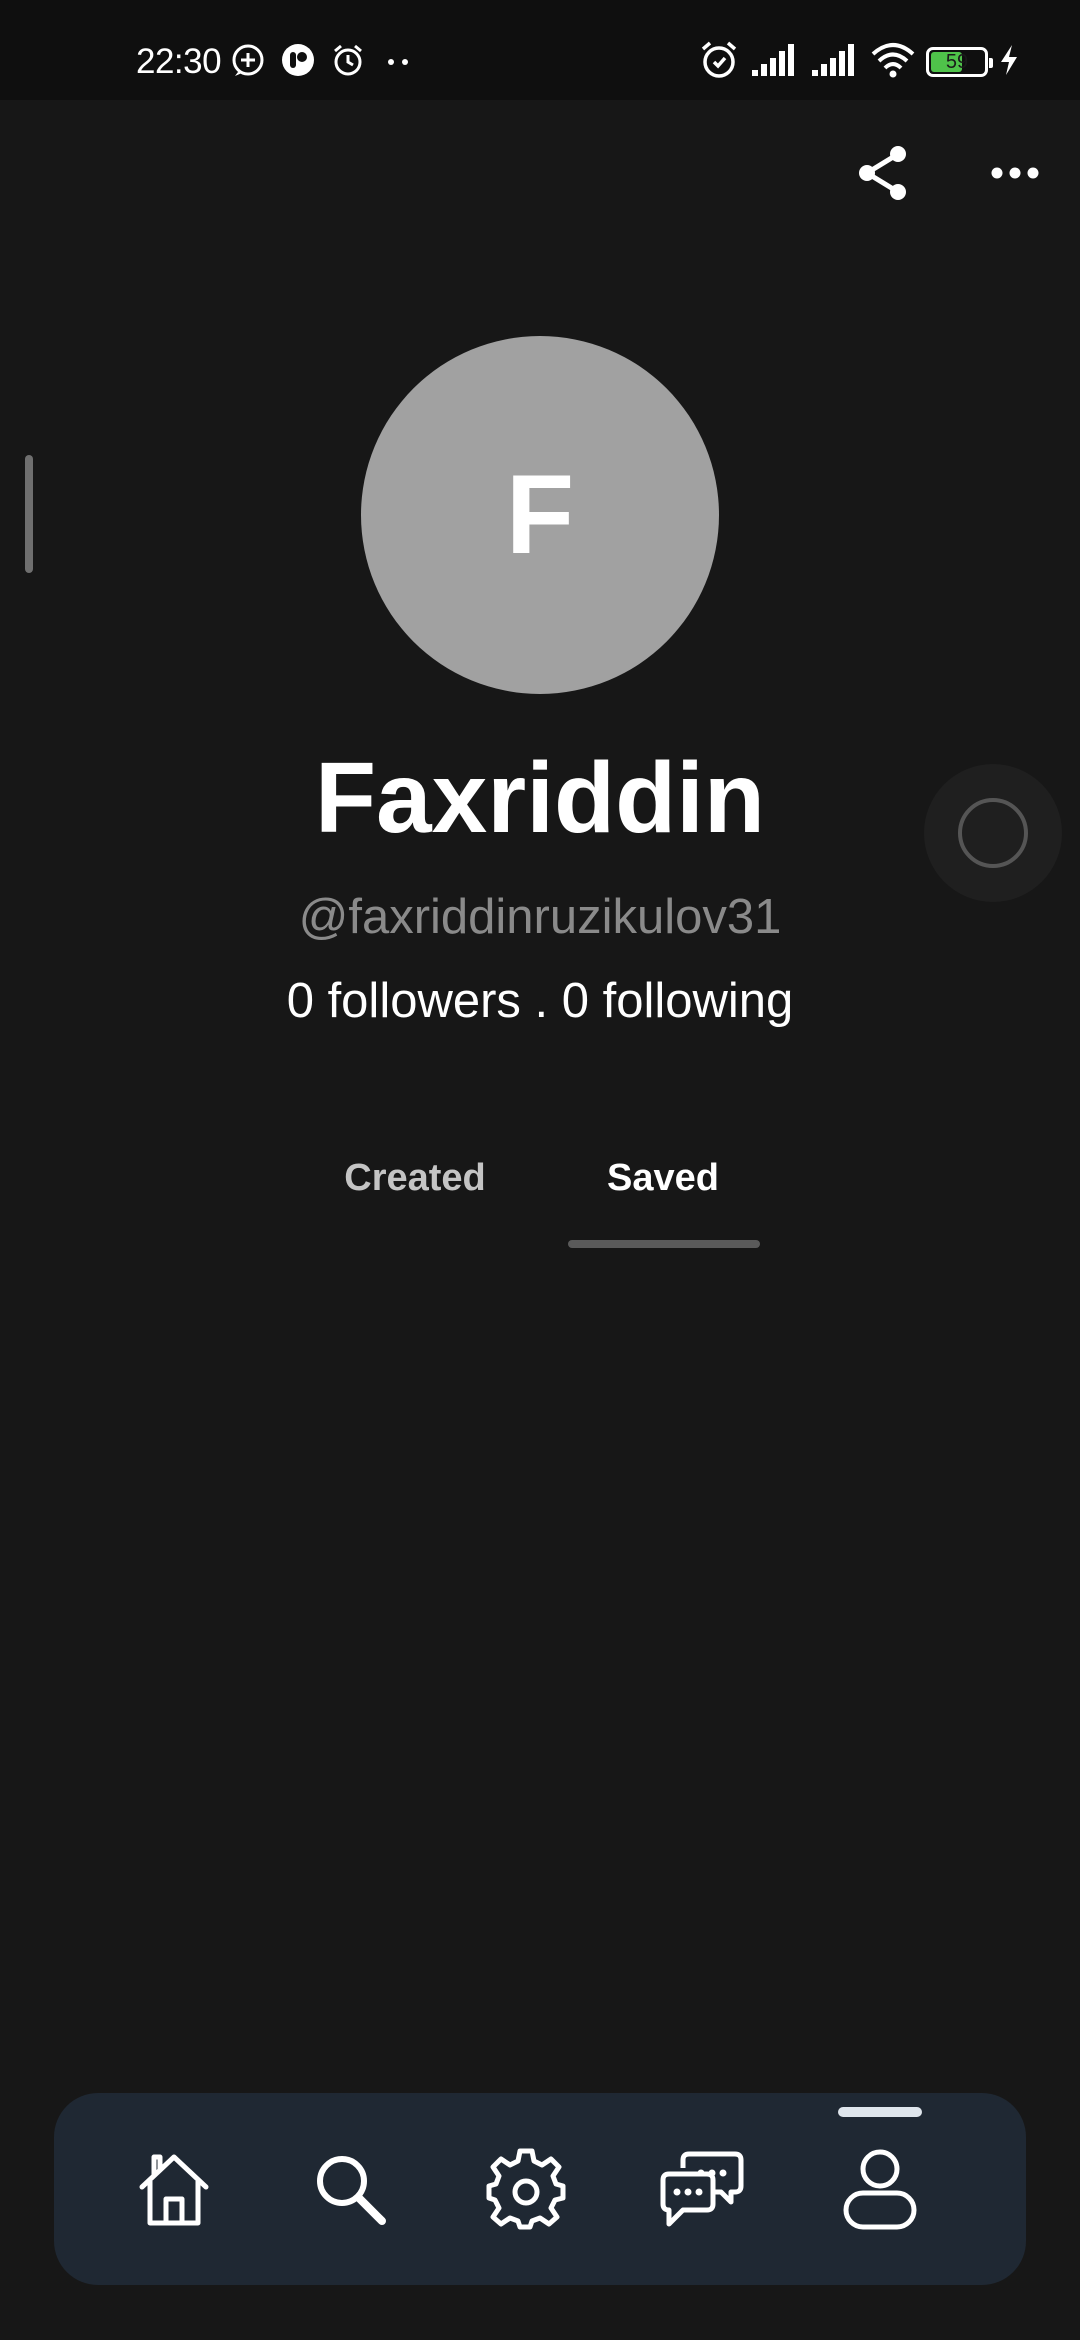 This screenshot has height=2340, width=1080. I want to click on nav-search-button, so click(350, 2191).